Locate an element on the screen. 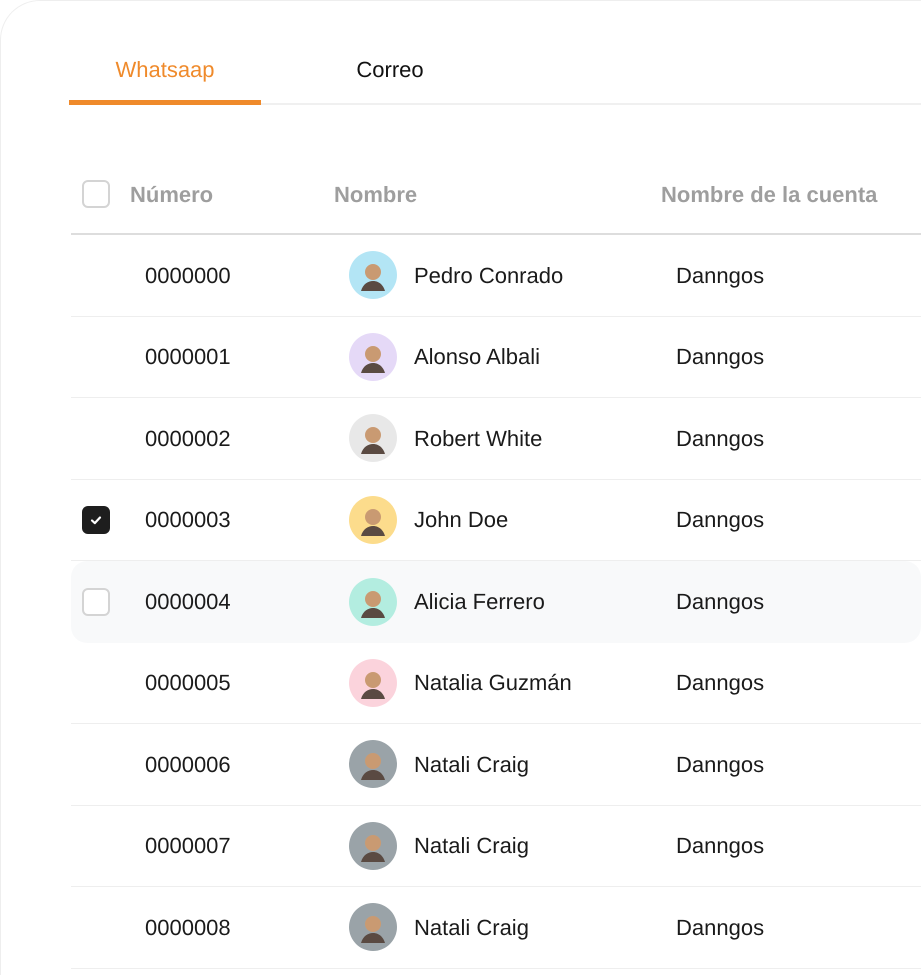 This screenshot has height=975, width=921. table-cell-text: 0000002 is located at coordinates (188, 438).